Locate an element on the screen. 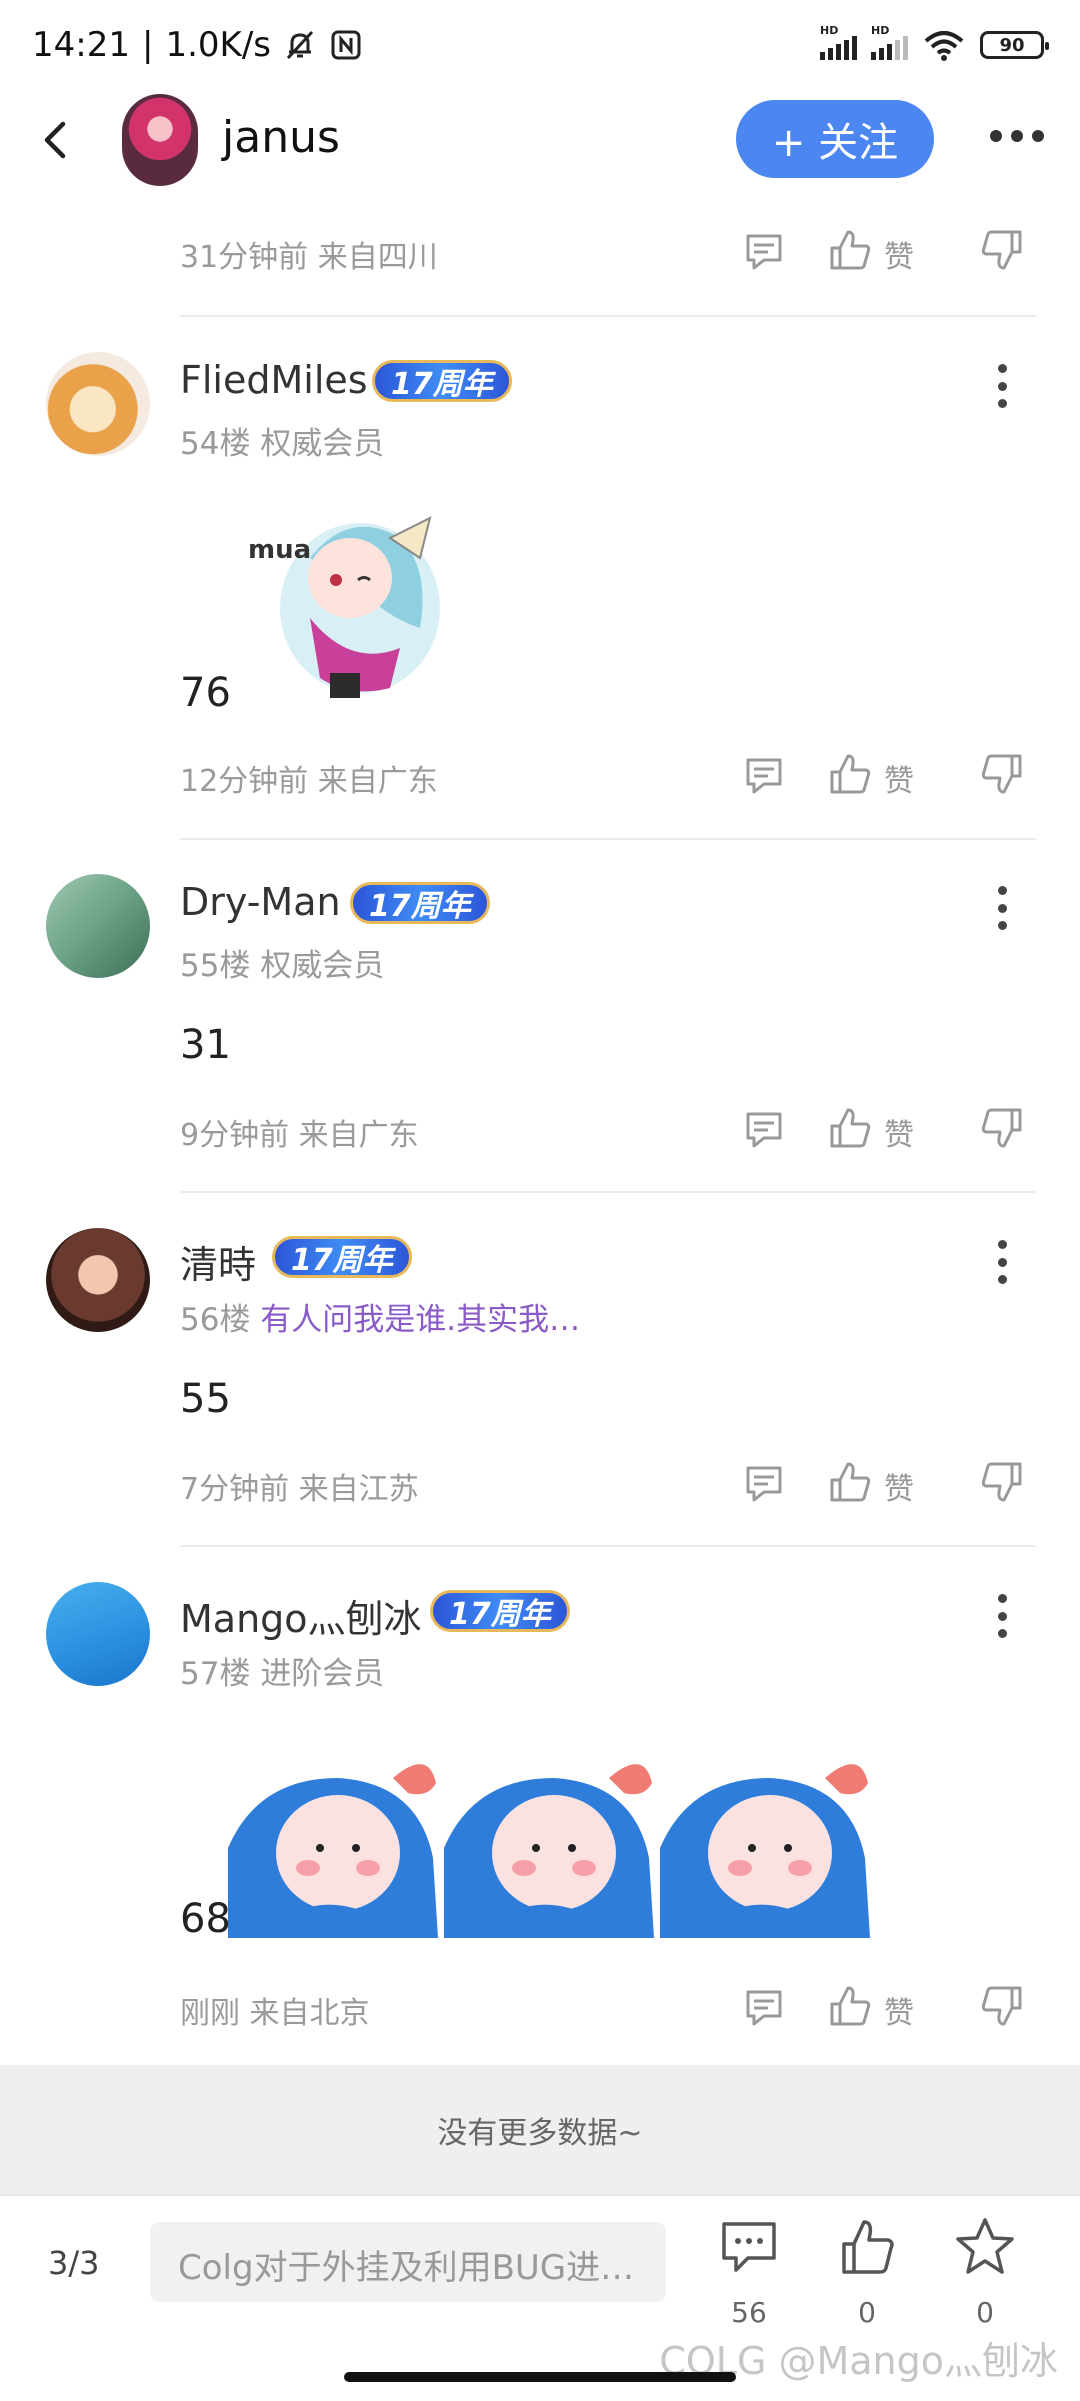  post-meta: 7分钟前 来自江苏 is located at coordinates (299, 1489).